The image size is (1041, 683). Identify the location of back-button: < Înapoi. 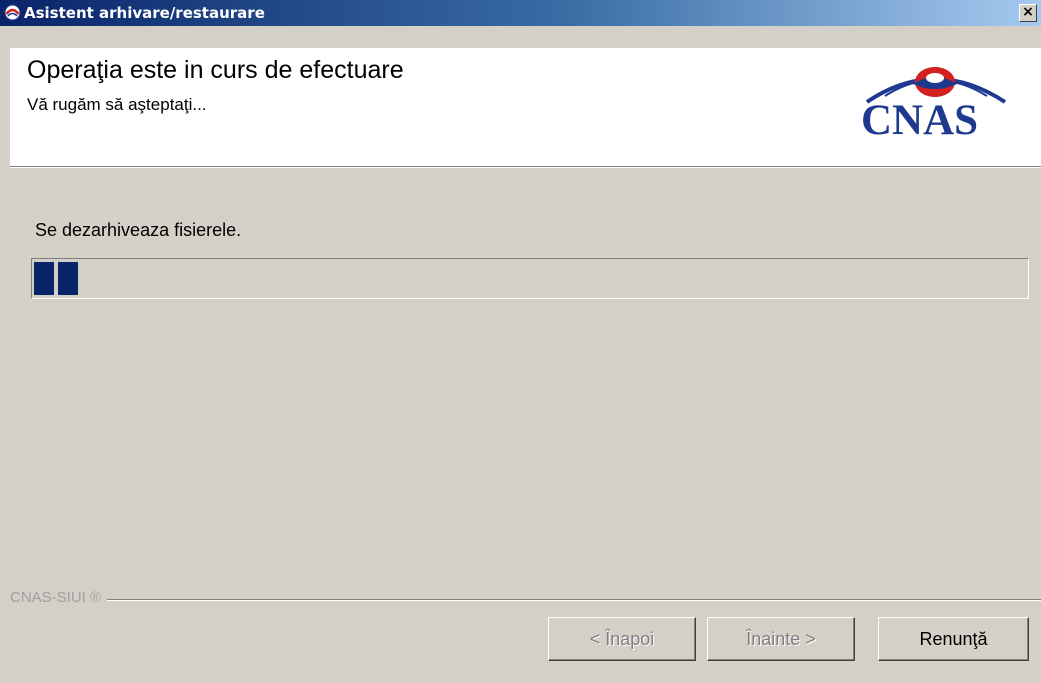
(622, 639).